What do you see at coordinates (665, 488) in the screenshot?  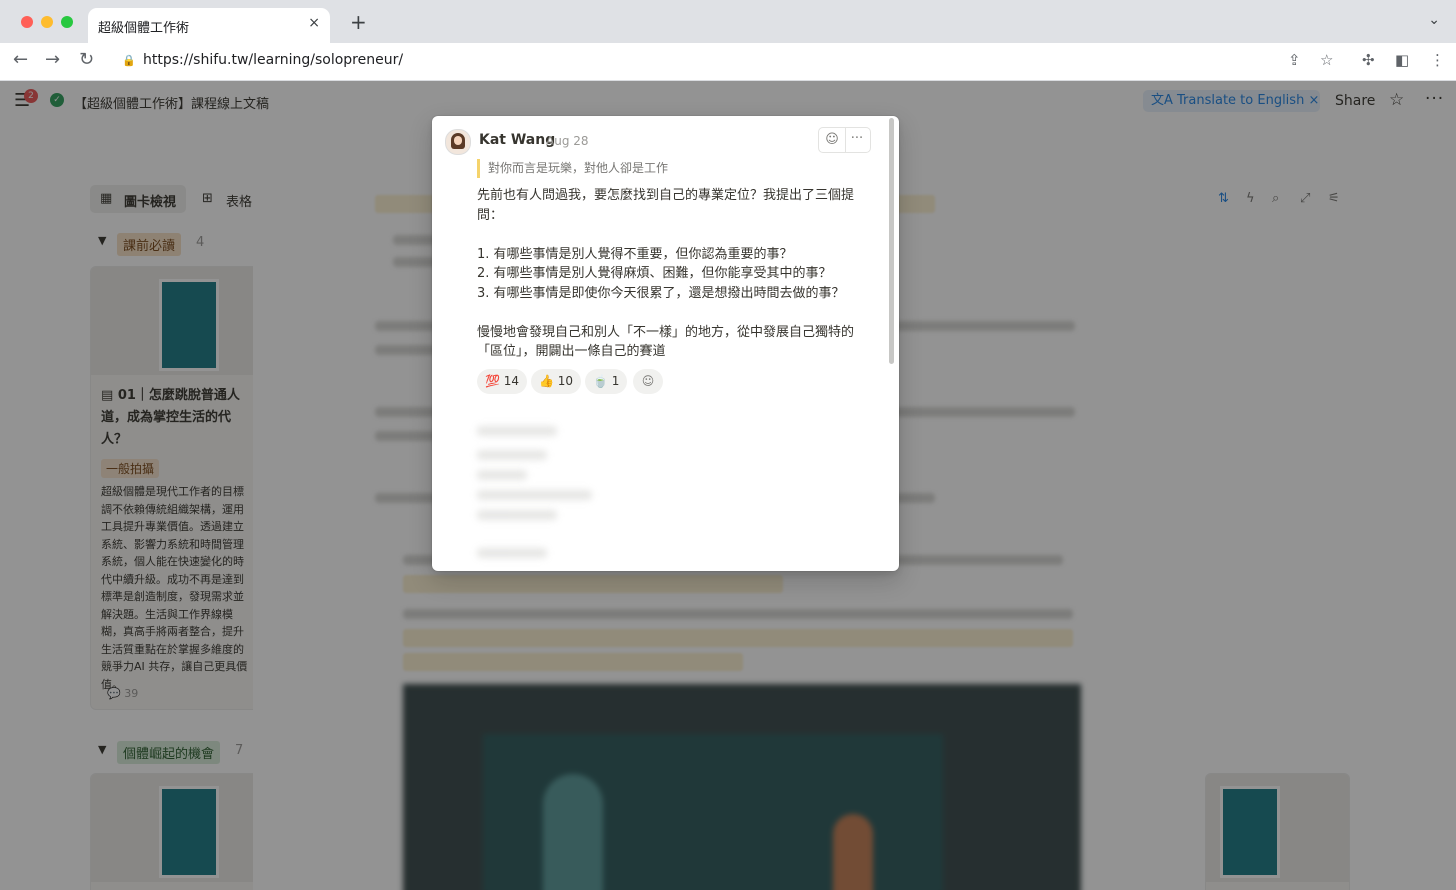 I see `next-comment-blurred` at bounding box center [665, 488].